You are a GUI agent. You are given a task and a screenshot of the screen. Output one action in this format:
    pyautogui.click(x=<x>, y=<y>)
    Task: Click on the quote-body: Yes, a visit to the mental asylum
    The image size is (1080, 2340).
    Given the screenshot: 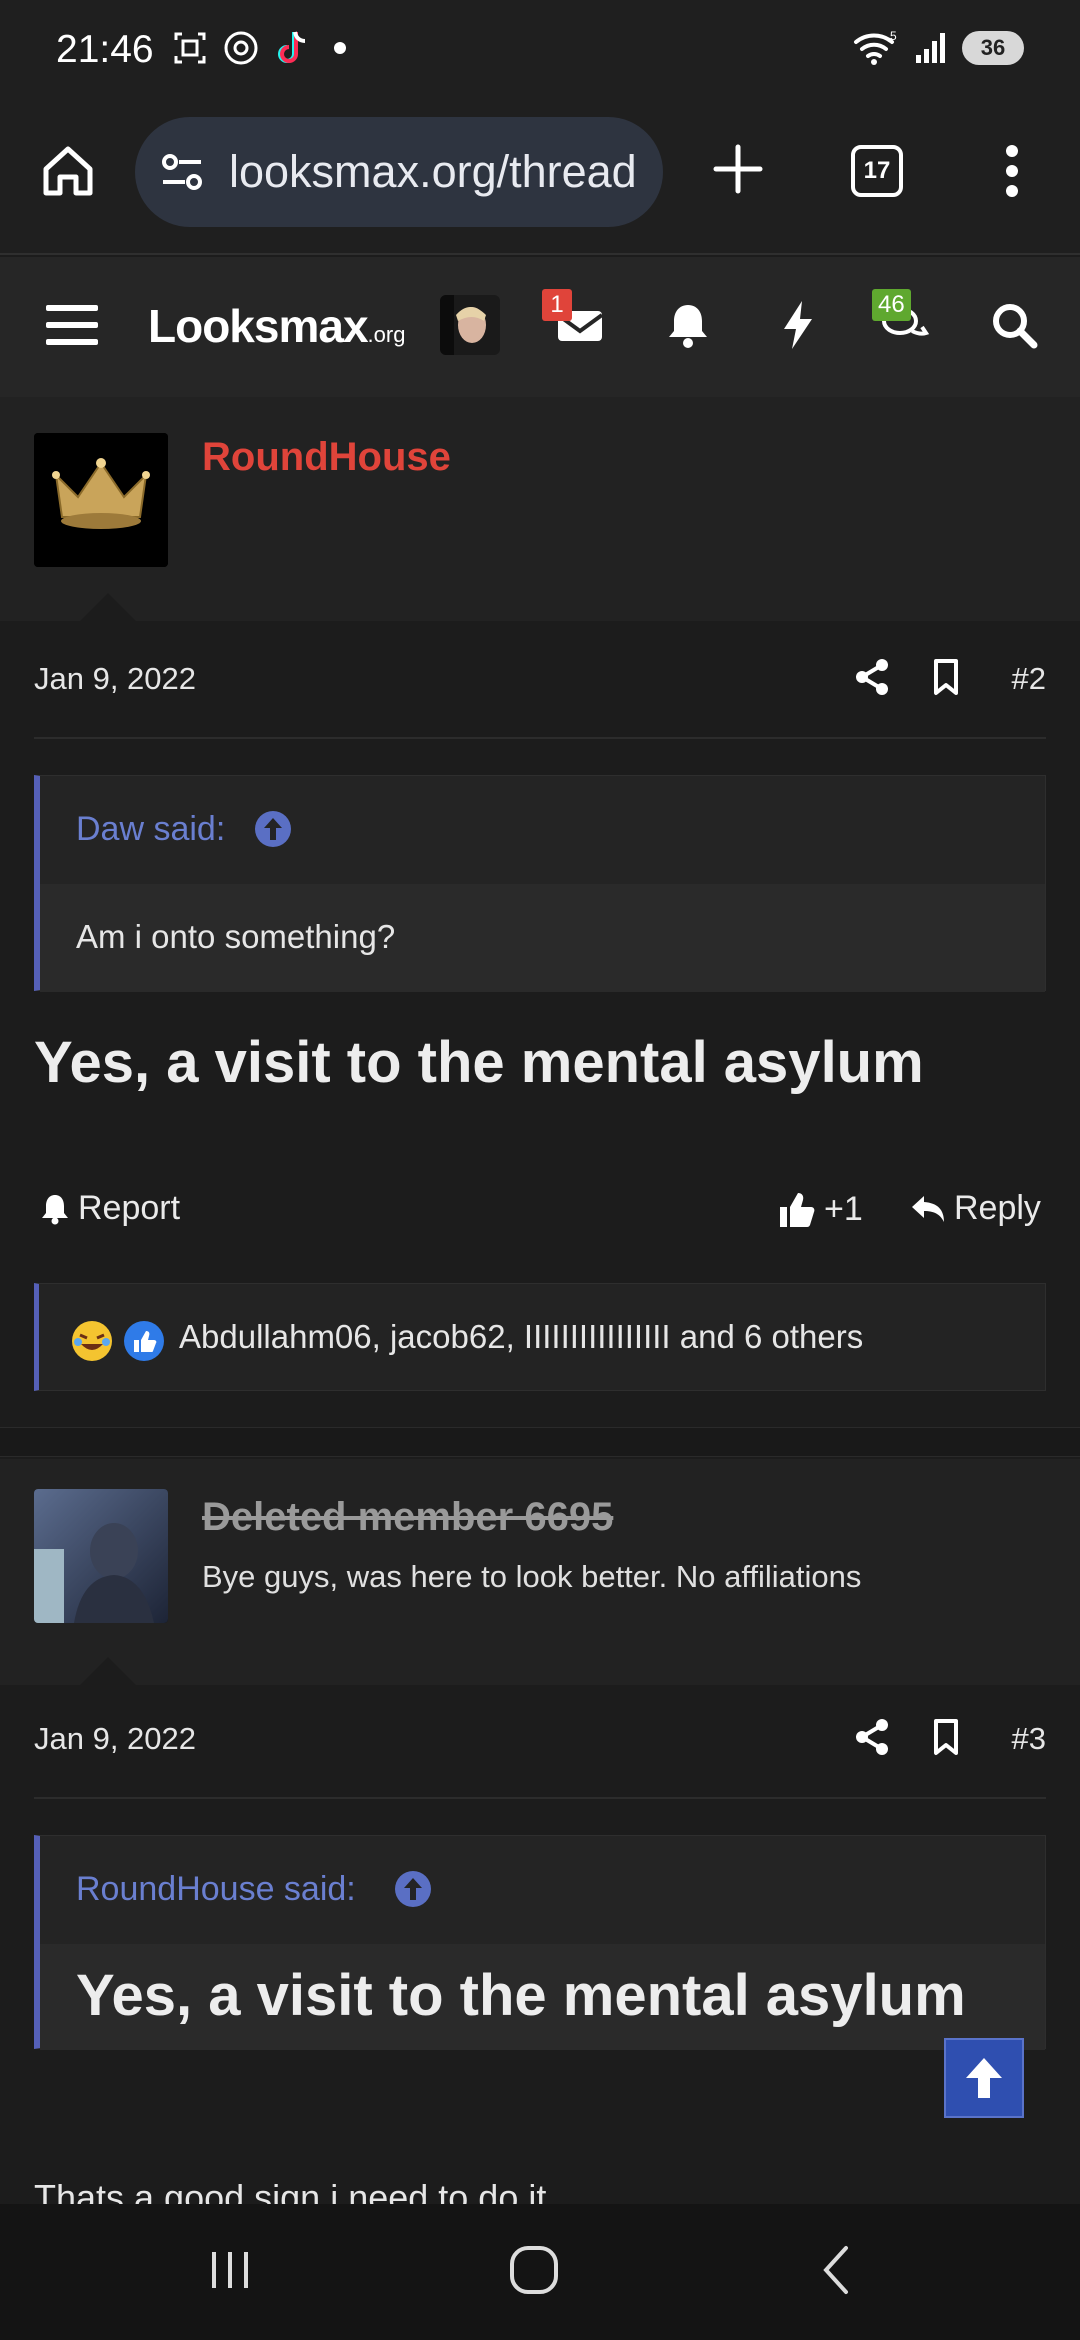 What is the action you would take?
    pyautogui.click(x=542, y=1997)
    